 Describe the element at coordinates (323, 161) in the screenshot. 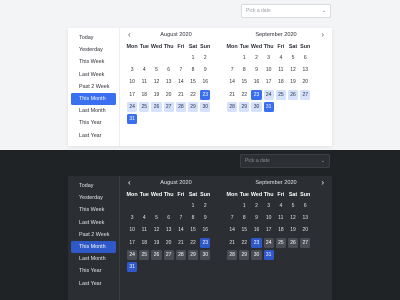

I see `chevron-down-icon: ⌄` at that location.